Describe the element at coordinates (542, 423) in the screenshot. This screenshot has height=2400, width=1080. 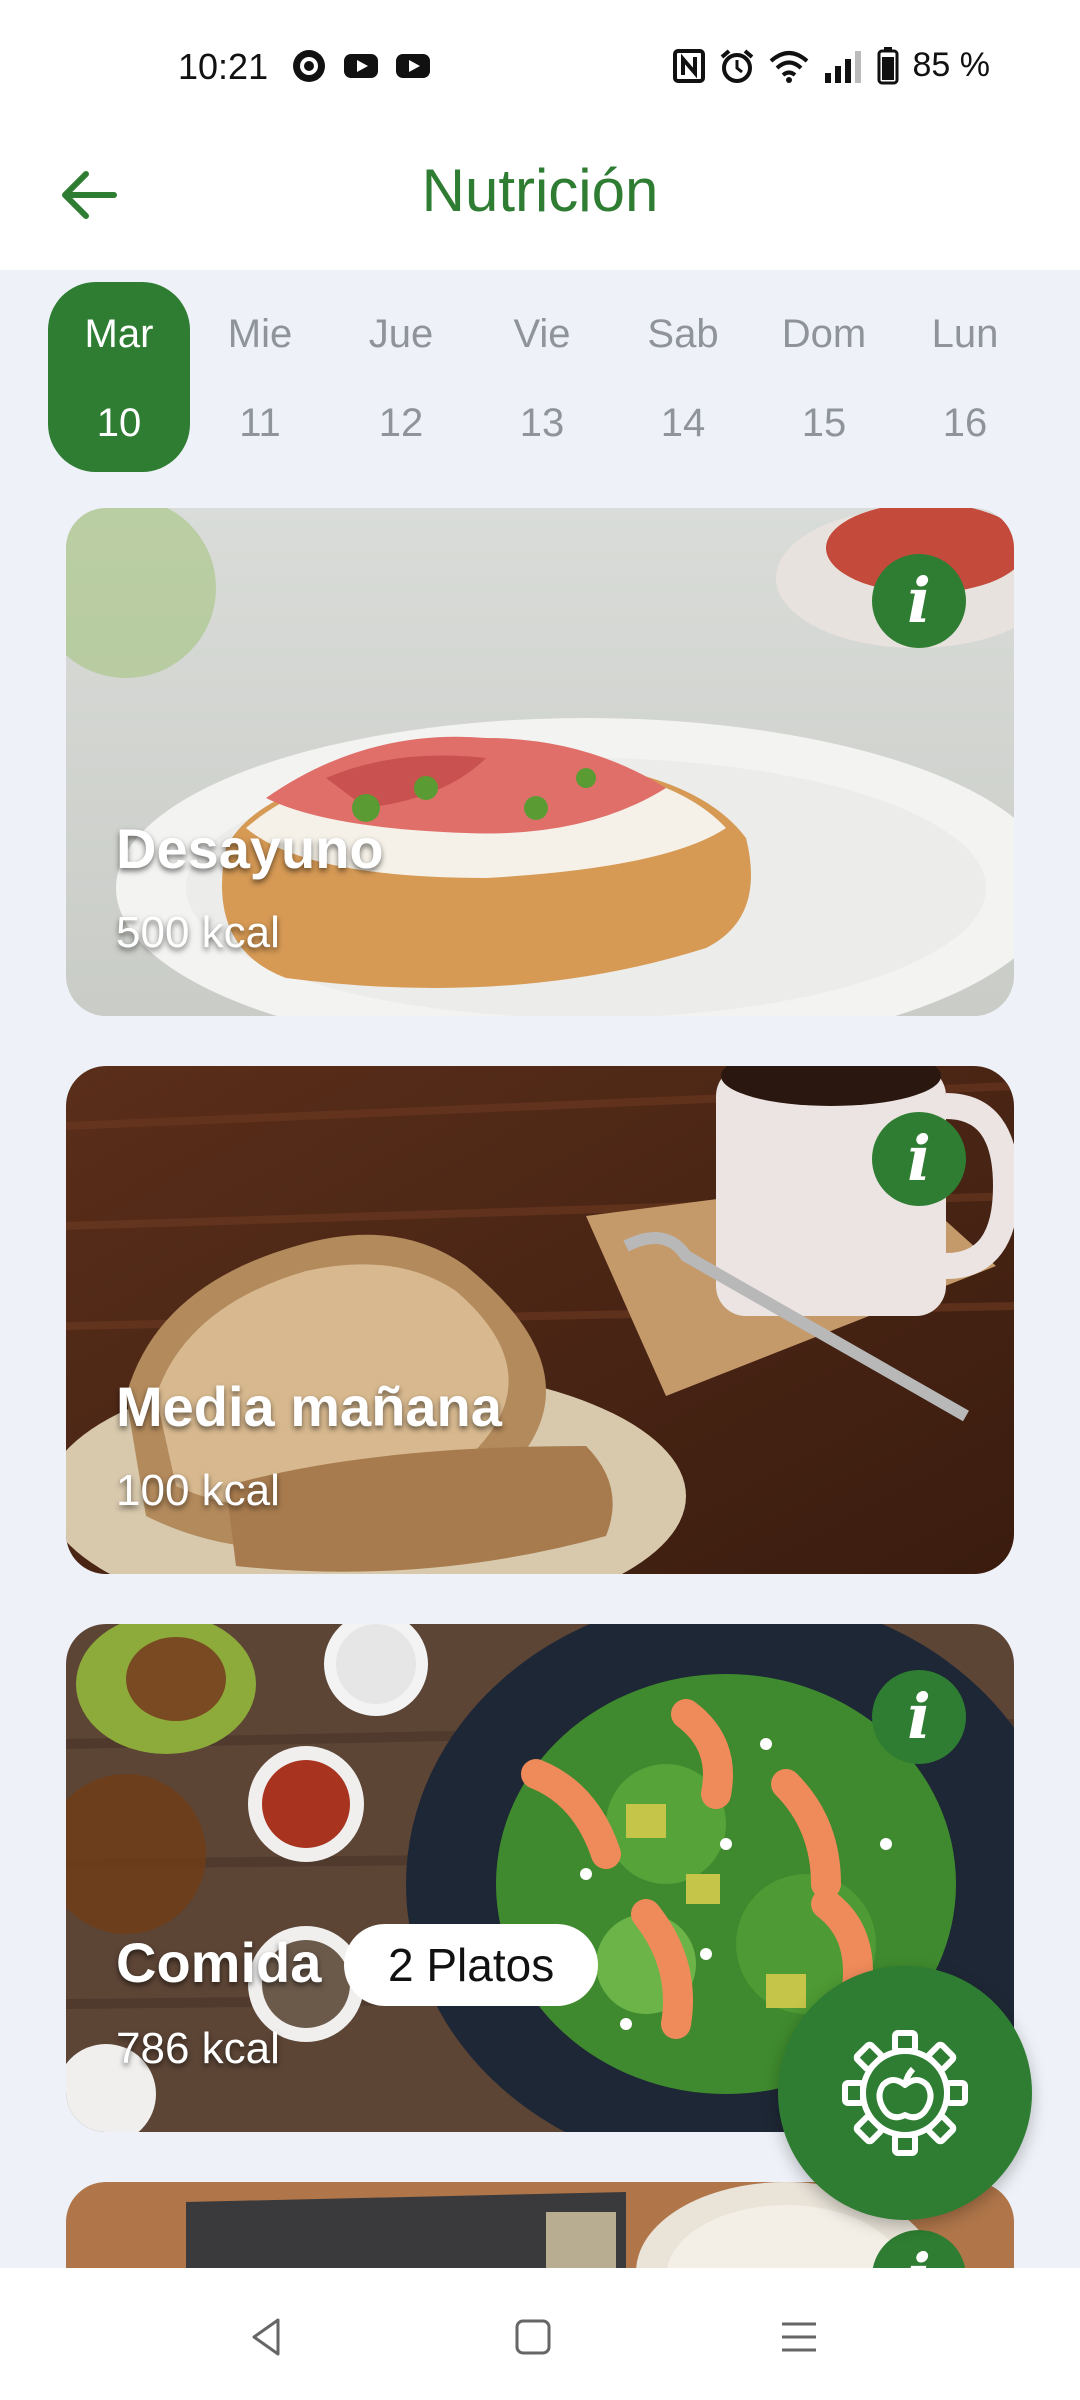
I see `day-number: 13` at that location.